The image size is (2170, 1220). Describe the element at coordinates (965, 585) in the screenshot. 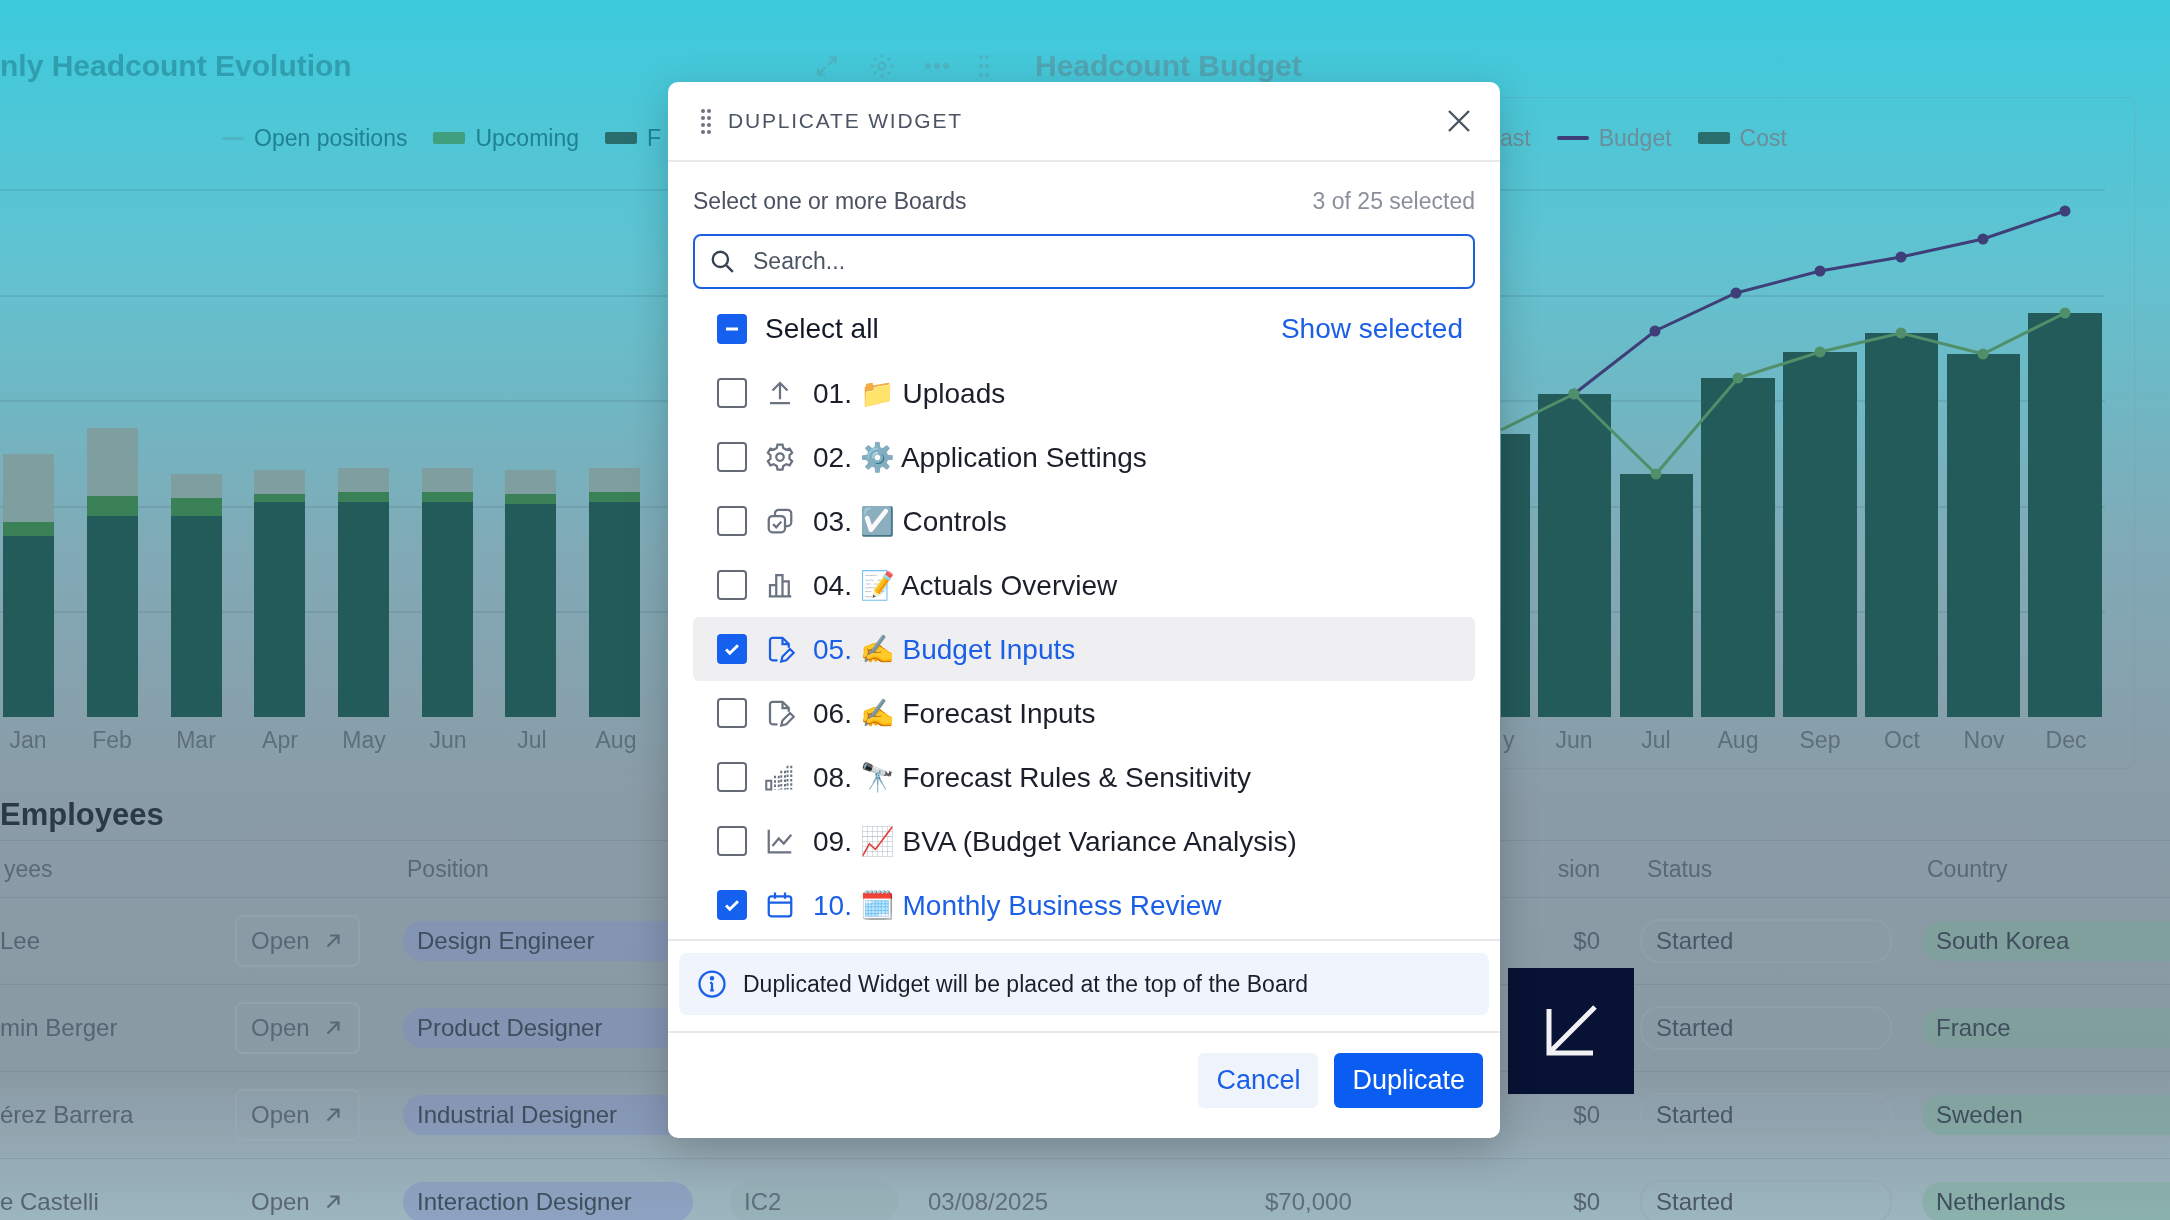

I see `board-label: 04. 📝 Actuals Overview` at that location.